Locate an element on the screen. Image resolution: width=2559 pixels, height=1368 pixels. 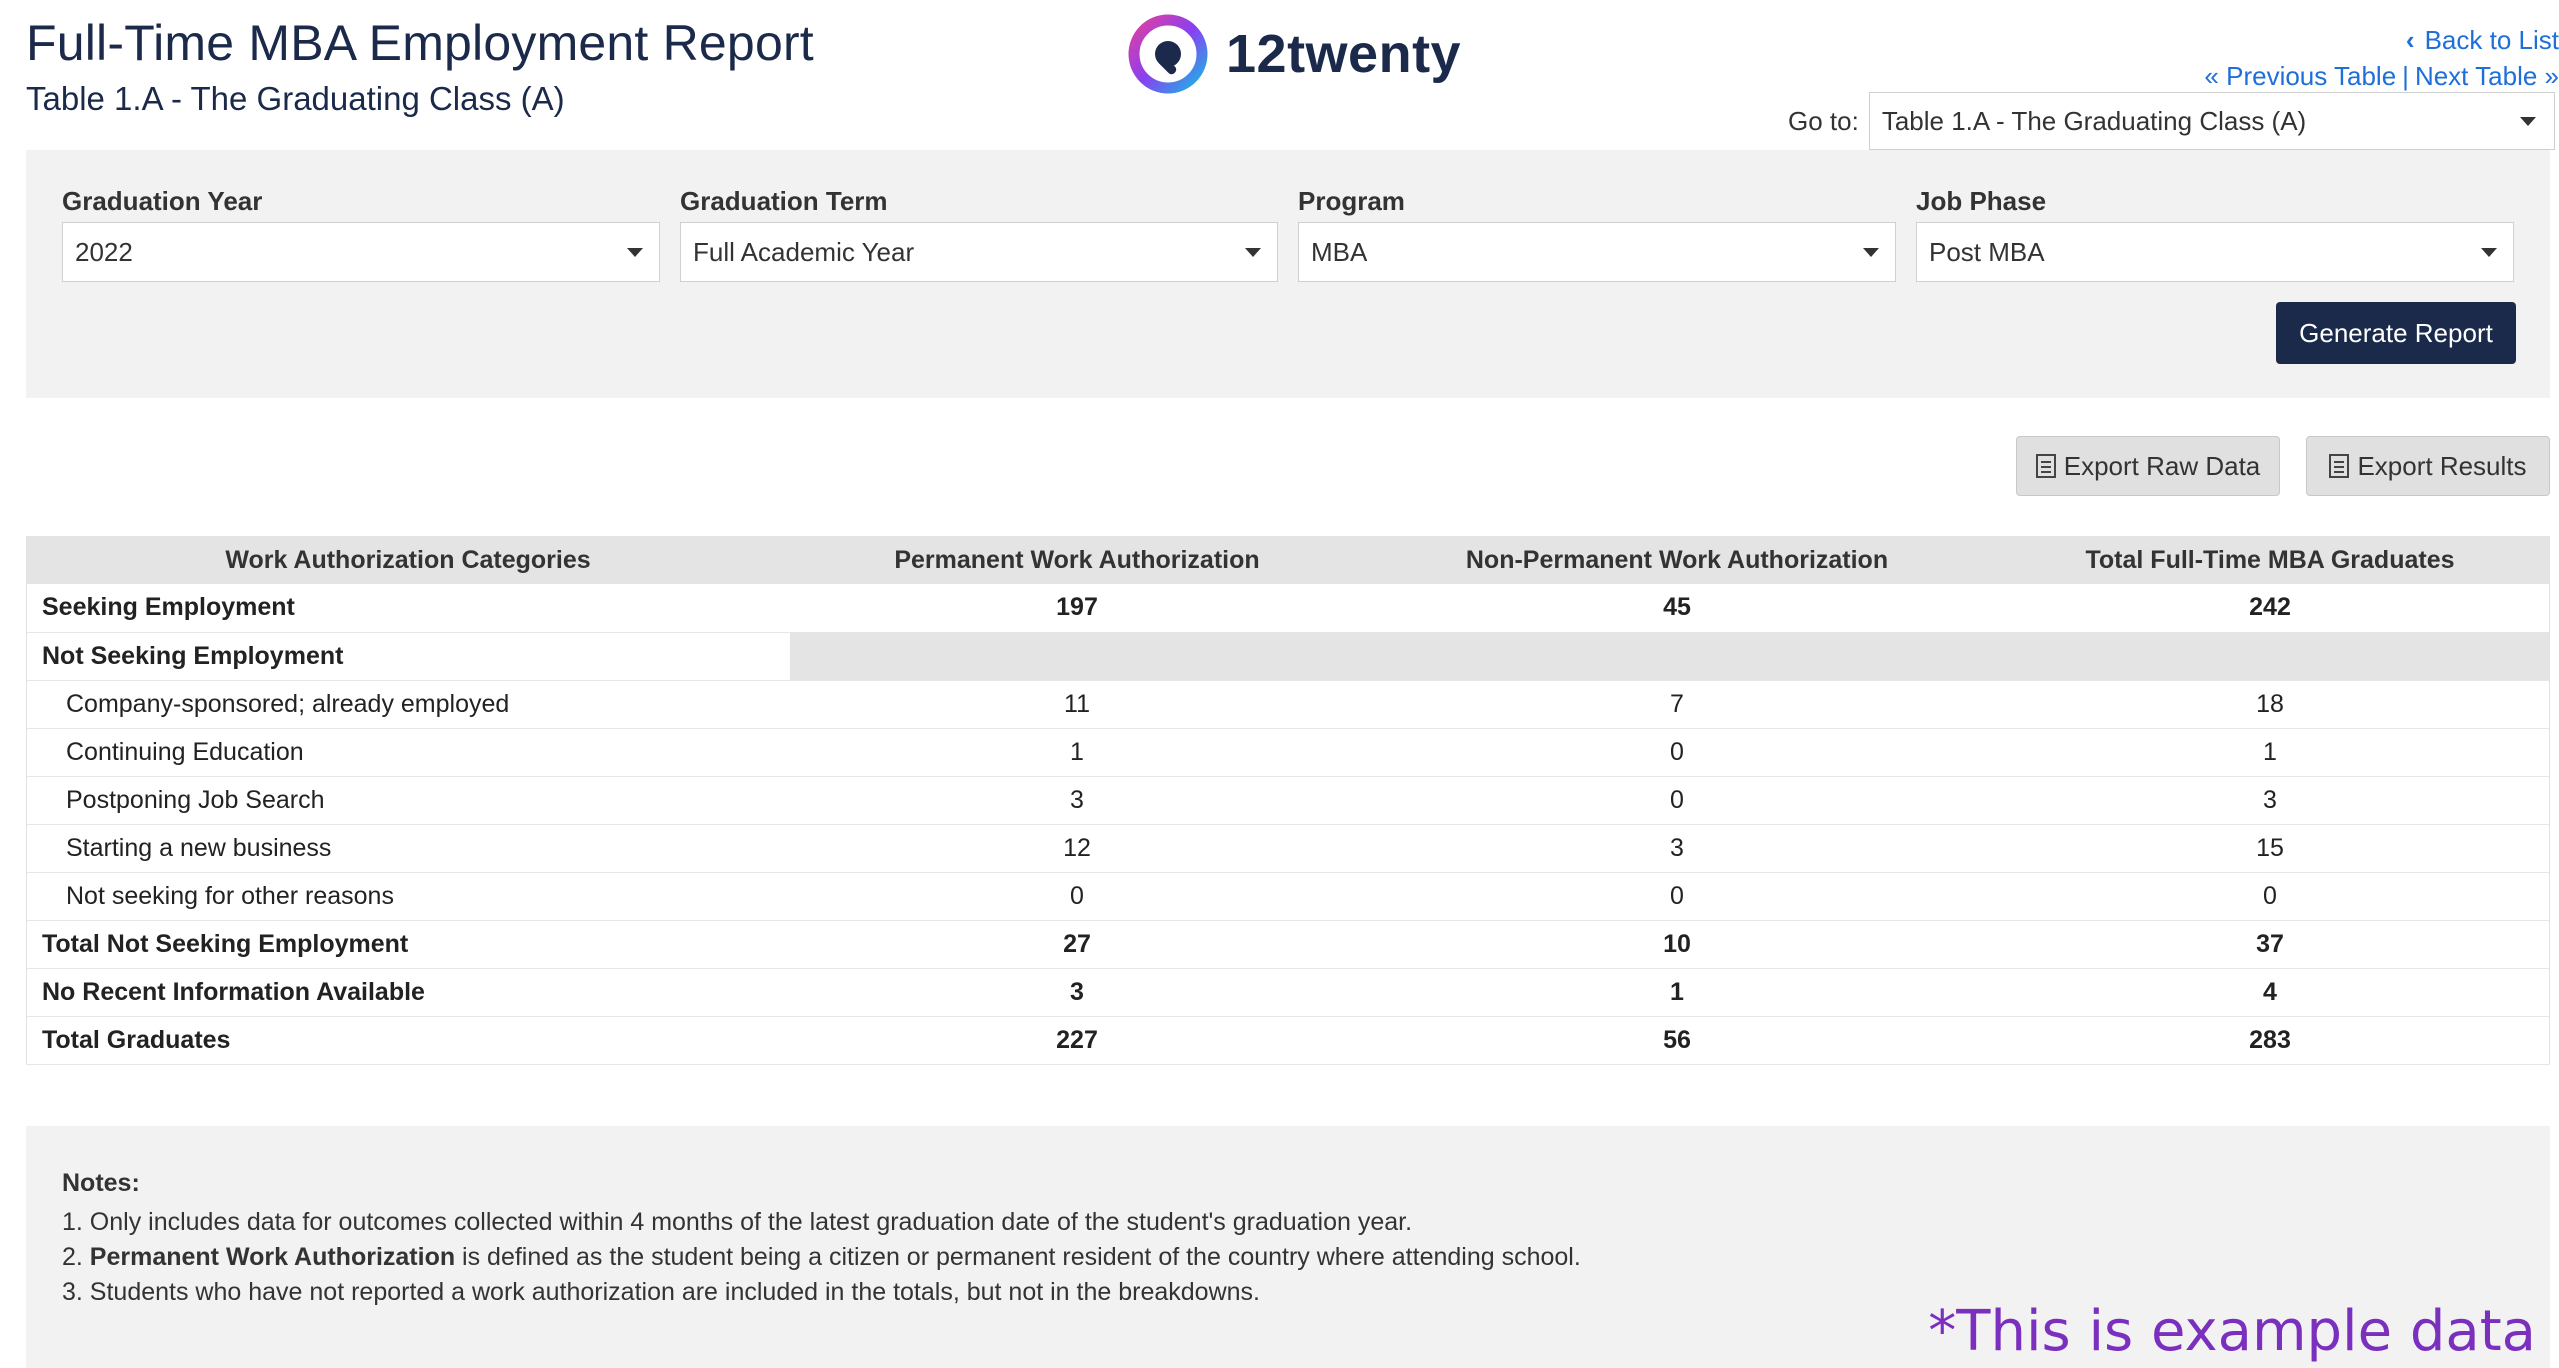
table-row: Not Seeking Employment is located at coordinates (1288, 656).